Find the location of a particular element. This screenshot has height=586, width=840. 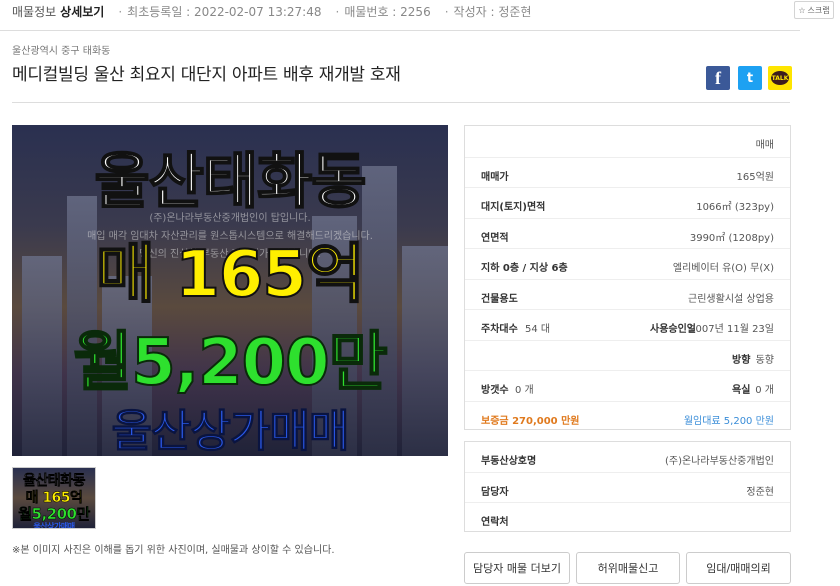

floor-area-value: 3990㎡ (1208py) is located at coordinates (731, 238).